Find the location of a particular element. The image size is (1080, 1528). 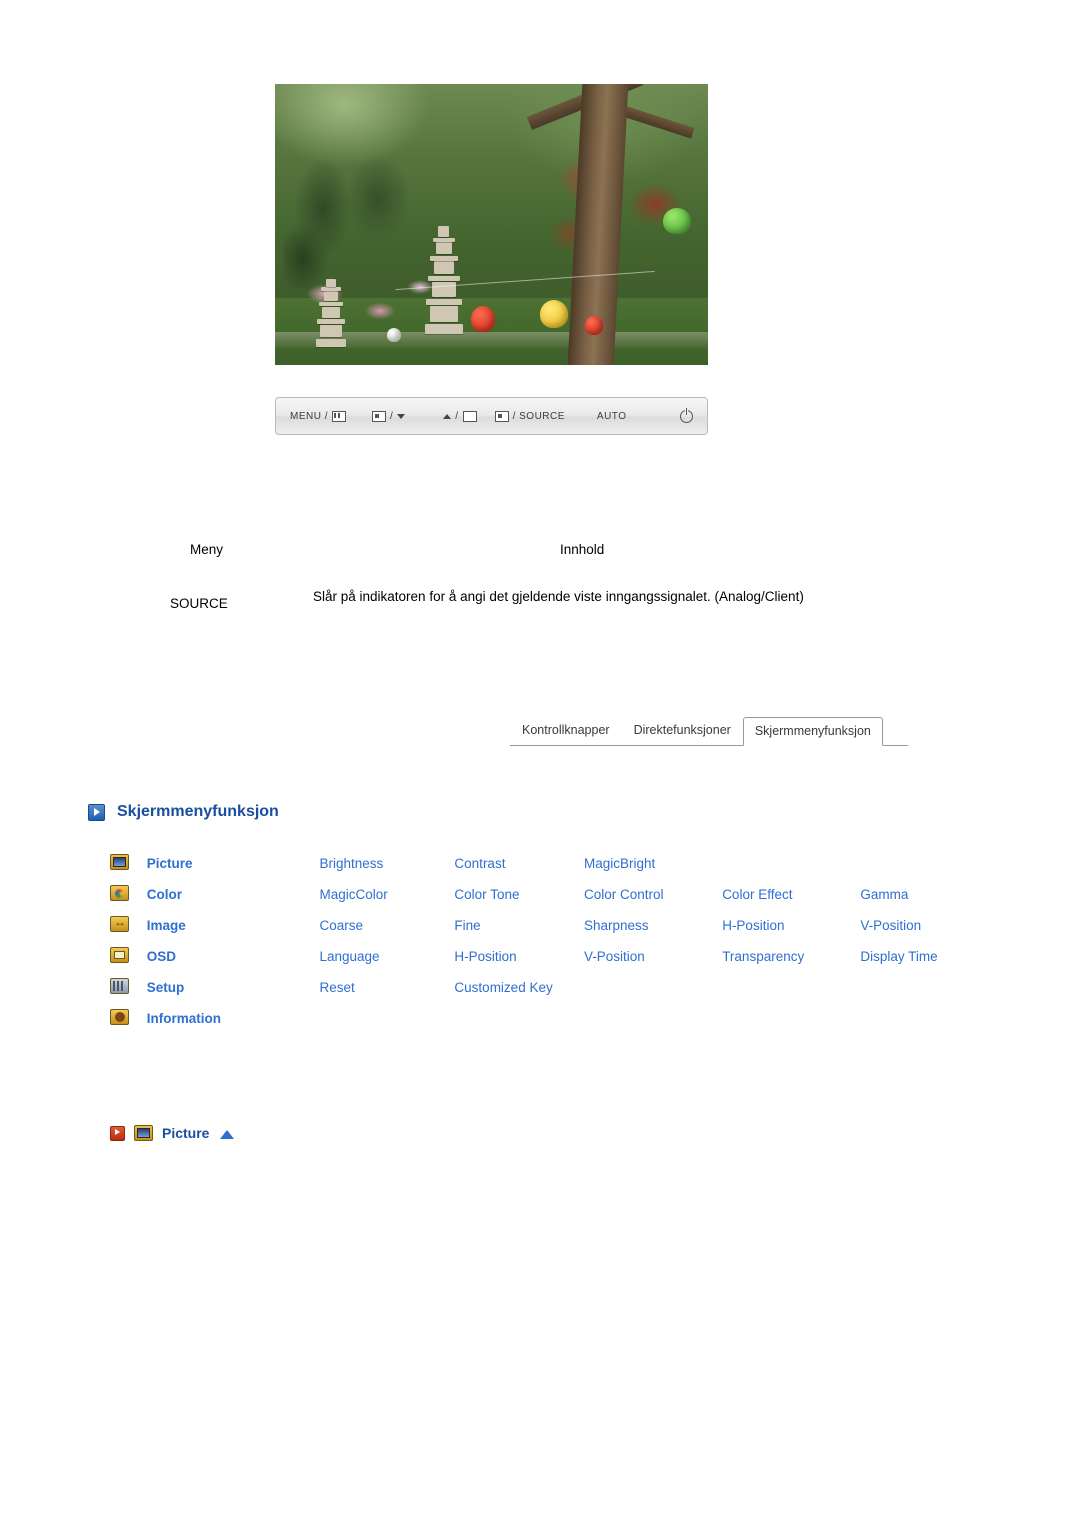

table-row: Information is located at coordinates (550, 1018).